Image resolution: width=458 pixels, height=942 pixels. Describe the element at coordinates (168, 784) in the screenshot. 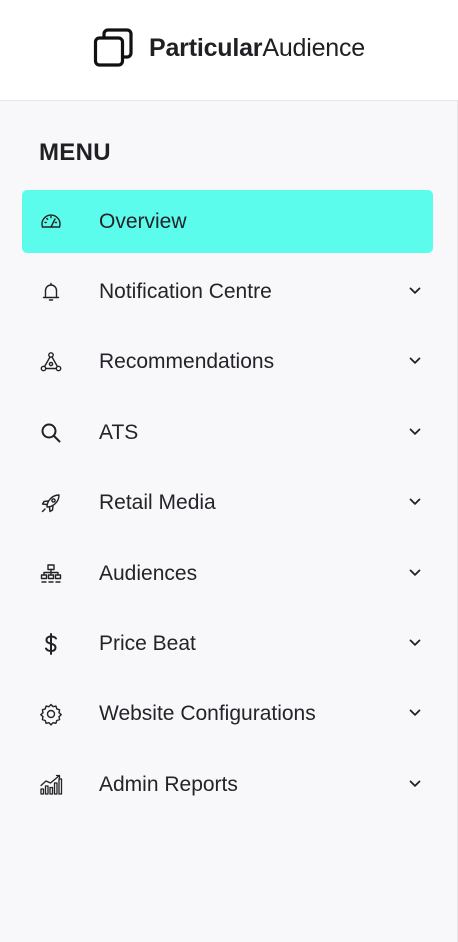

I see `nav-label-admin-reports: Admin Reports` at that location.